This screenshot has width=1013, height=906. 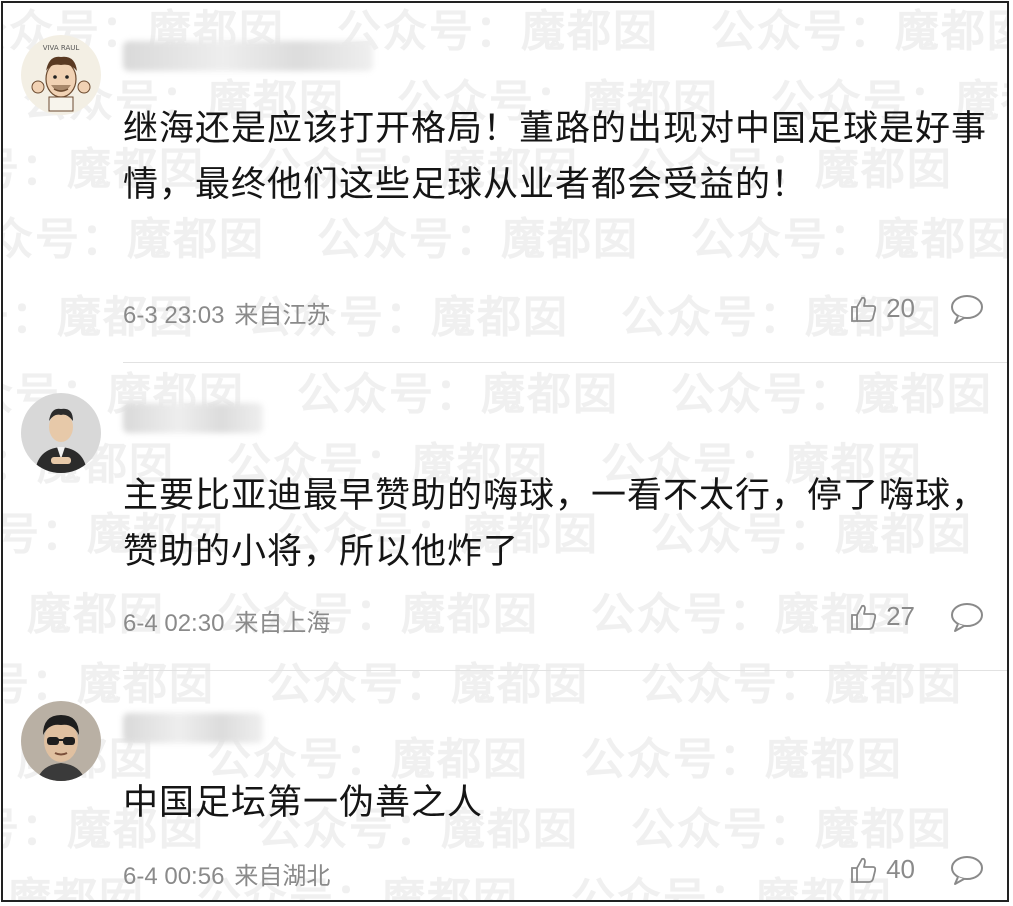 What do you see at coordinates (61, 48) in the screenshot?
I see `avatar-caption: VIVA RAUL` at bounding box center [61, 48].